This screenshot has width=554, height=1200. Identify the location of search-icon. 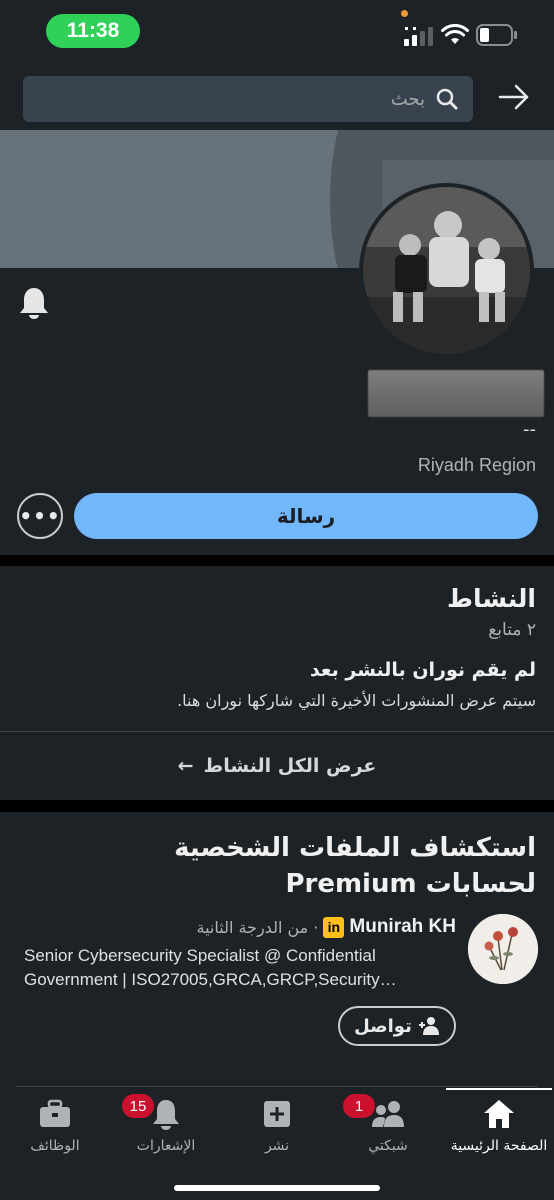
(447, 99).